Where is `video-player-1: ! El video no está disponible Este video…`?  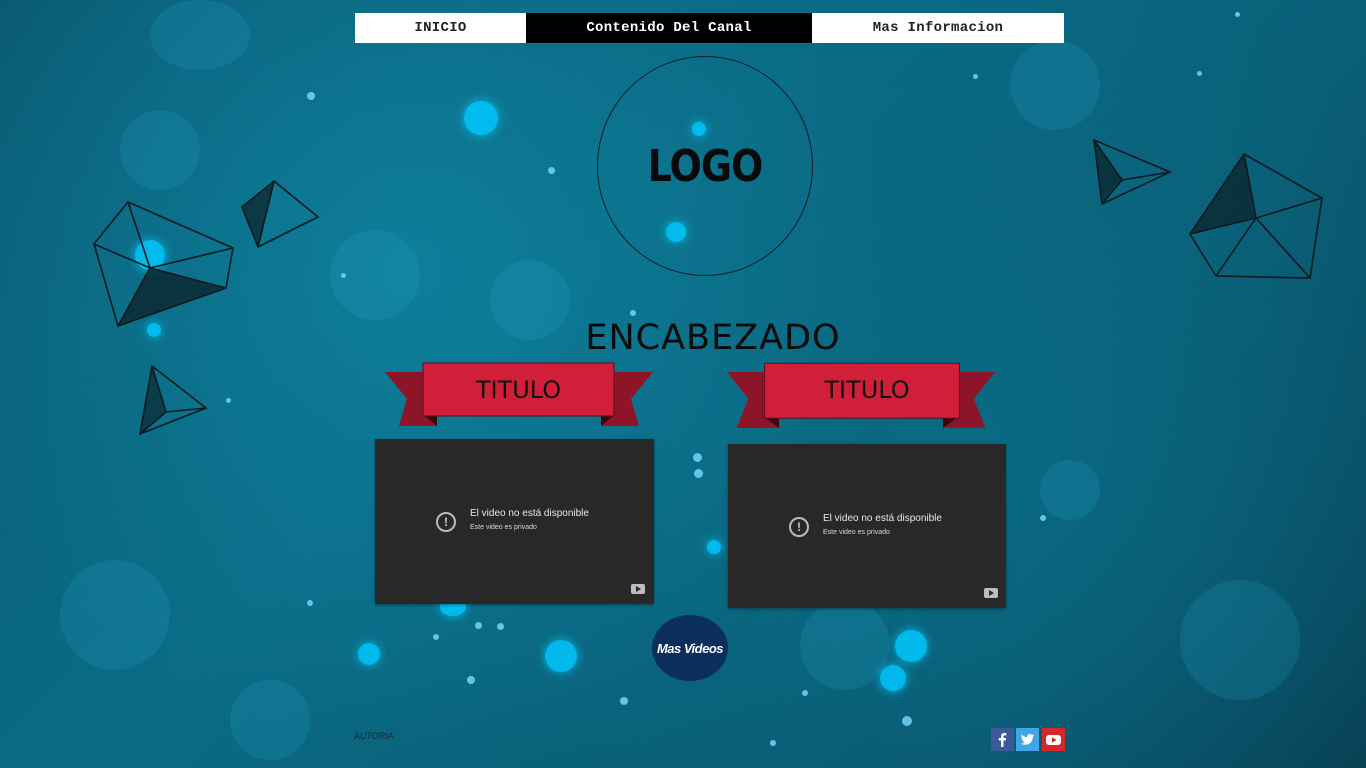
video-player-1: ! El video no está disponible Este video… is located at coordinates (514, 521).